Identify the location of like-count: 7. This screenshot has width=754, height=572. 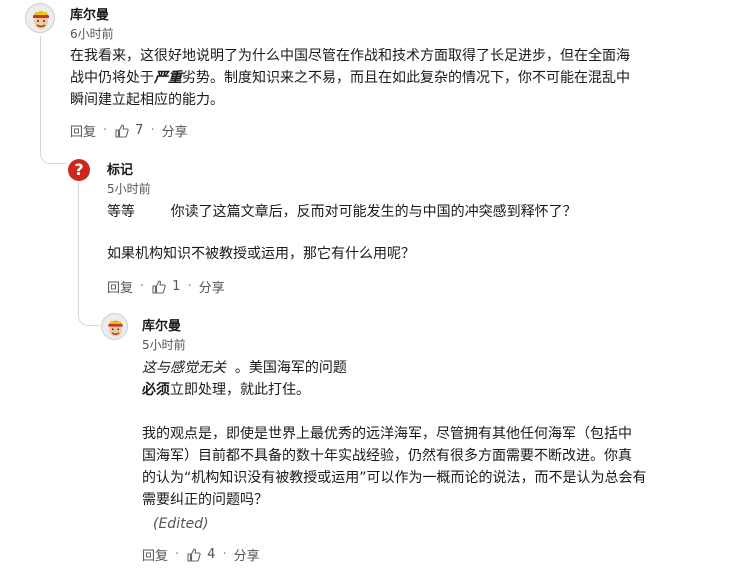
(139, 130).